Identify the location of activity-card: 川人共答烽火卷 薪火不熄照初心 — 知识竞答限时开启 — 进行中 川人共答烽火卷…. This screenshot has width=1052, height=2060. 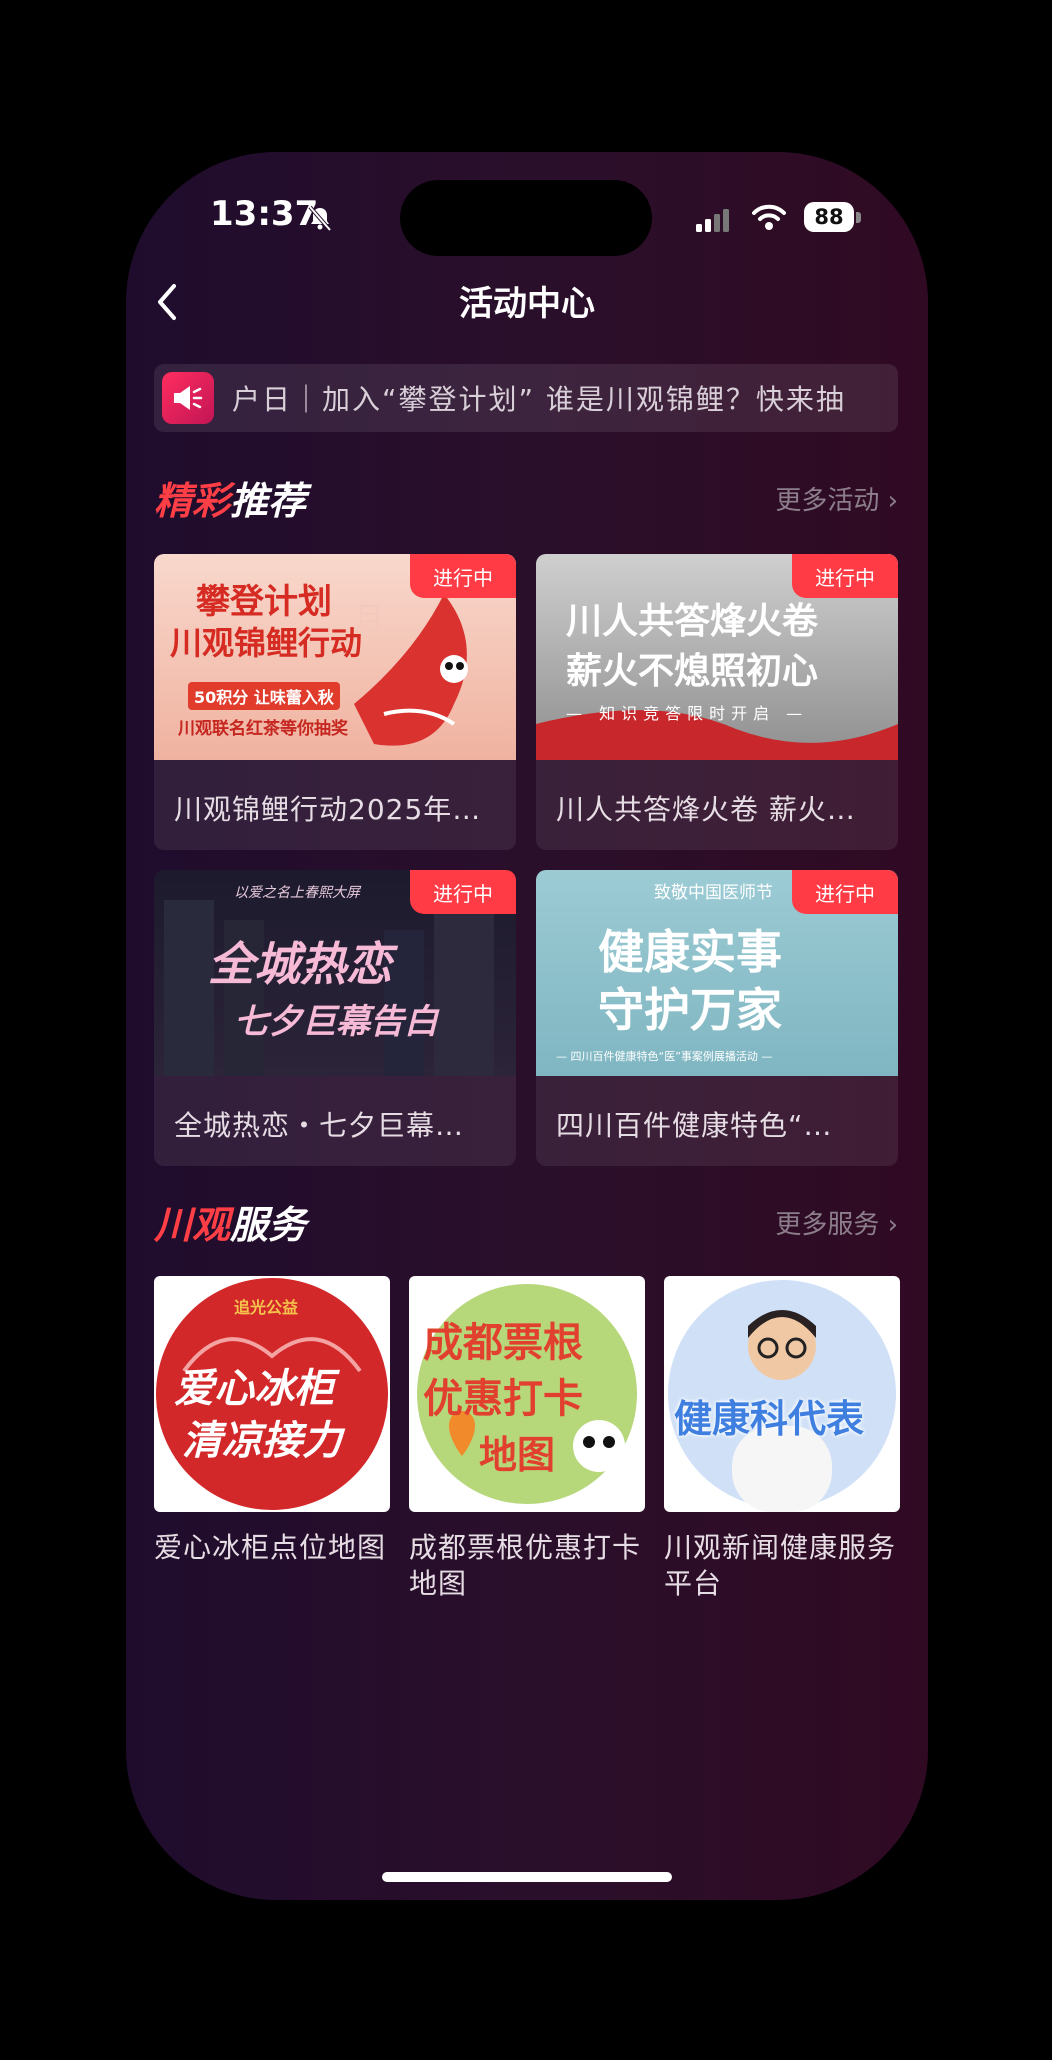
(717, 702).